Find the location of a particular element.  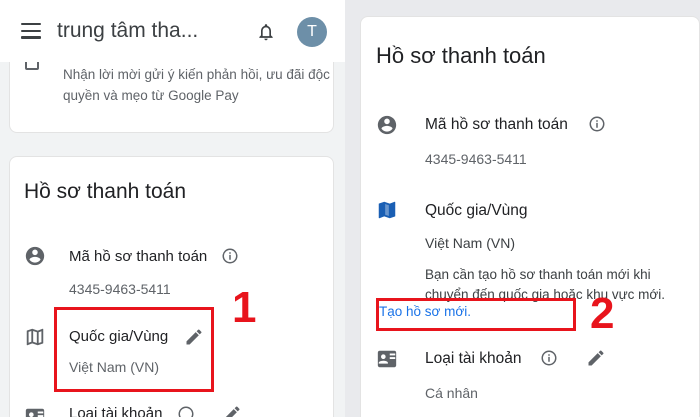

app-header: trung tâm tha... T is located at coordinates (172, 31).